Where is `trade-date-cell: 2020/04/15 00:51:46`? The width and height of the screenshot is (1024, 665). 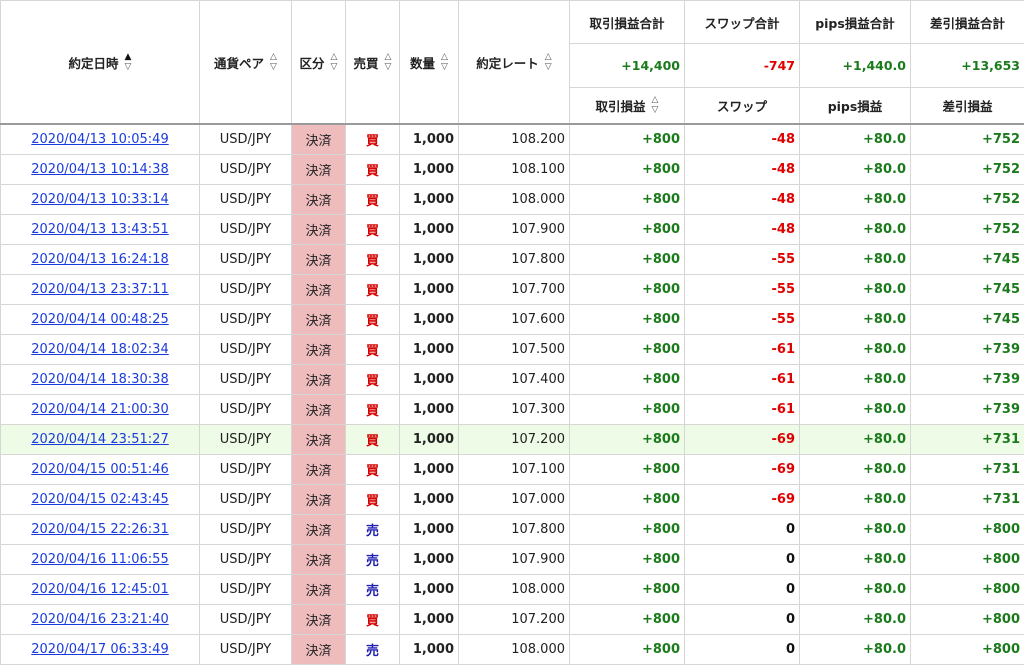 trade-date-cell: 2020/04/15 00:51:46 is located at coordinates (100, 470).